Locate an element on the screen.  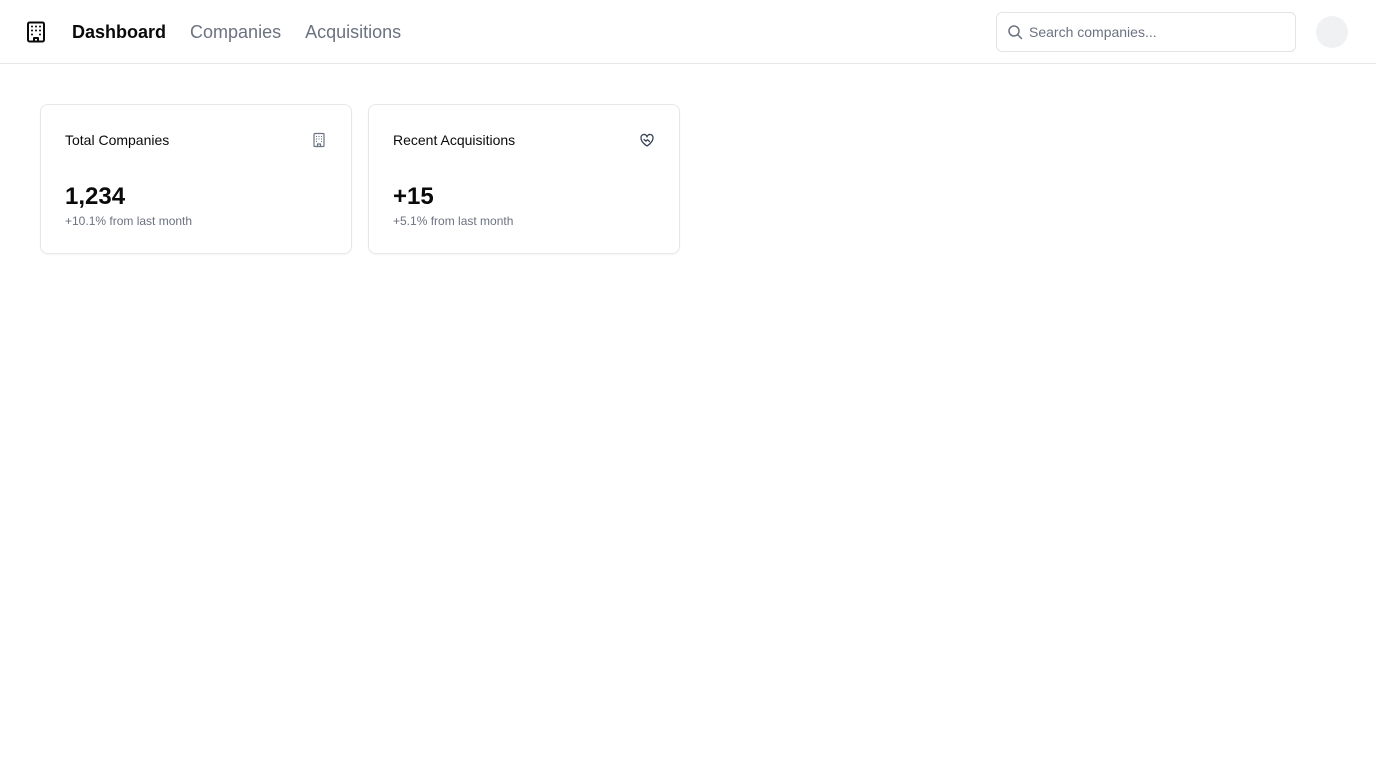
card-title: Recent Acquisitions is located at coordinates (454, 140).